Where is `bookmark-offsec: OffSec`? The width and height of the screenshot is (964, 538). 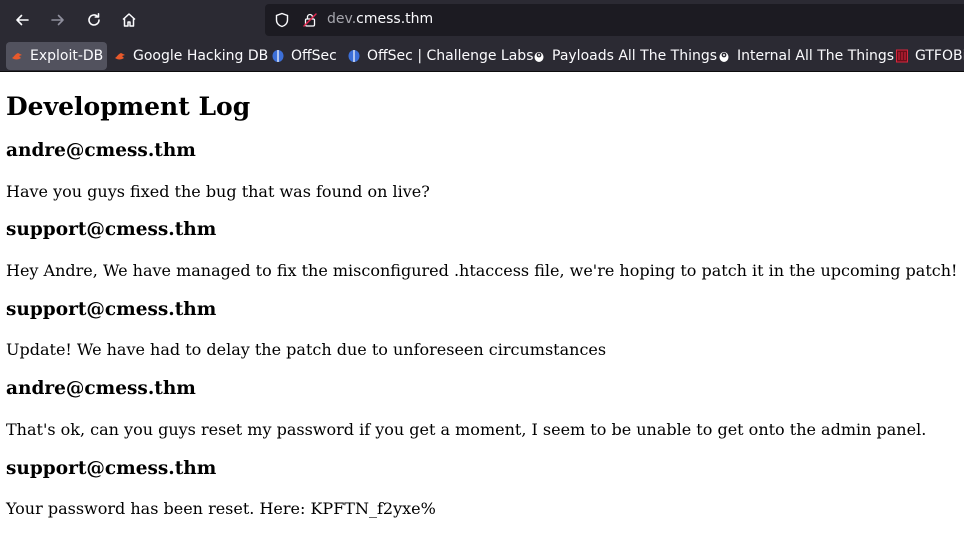
bookmark-offsec: OffSec is located at coordinates (304, 56).